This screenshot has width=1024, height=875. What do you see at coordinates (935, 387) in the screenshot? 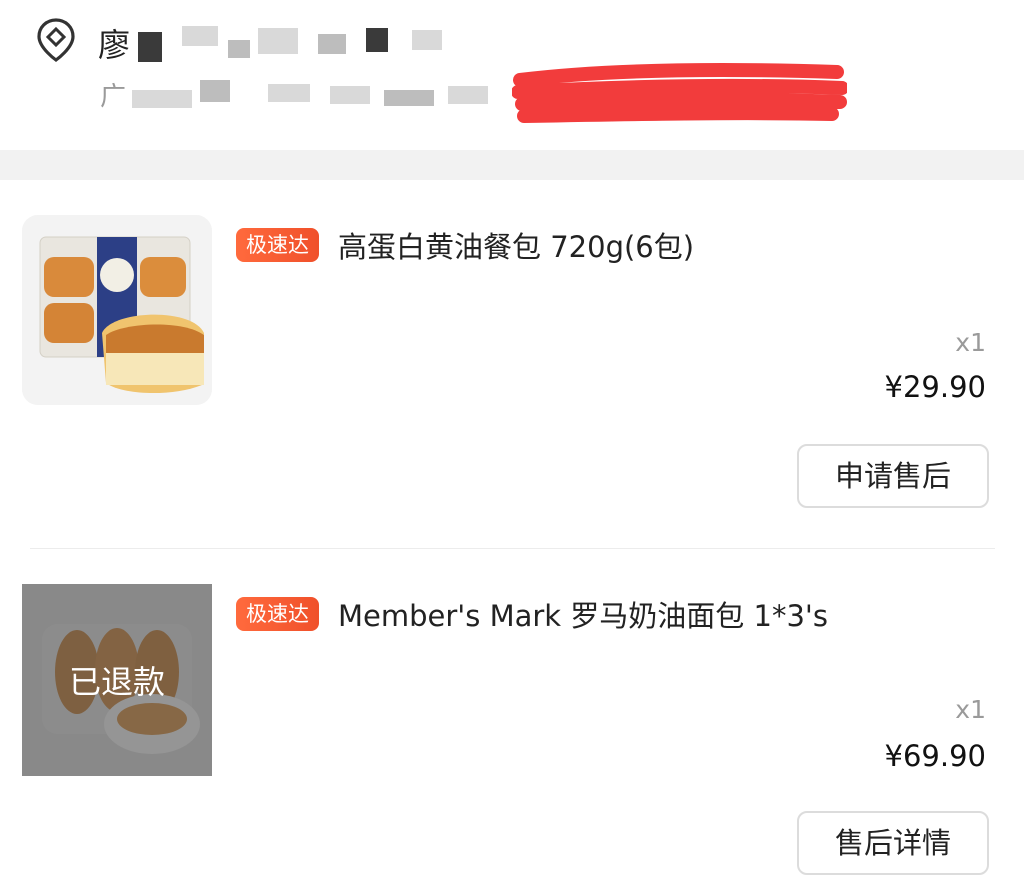
I see `price: ¥29.90` at bounding box center [935, 387].